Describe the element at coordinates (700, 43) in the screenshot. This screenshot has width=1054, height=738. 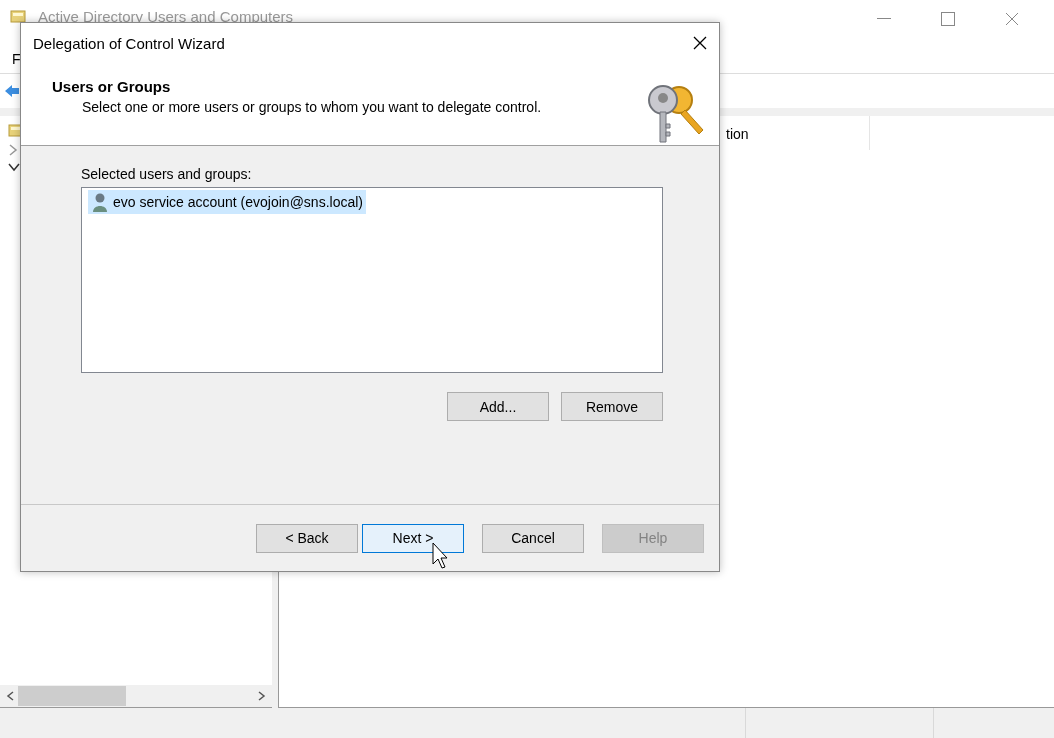
I see `close-icon` at that location.